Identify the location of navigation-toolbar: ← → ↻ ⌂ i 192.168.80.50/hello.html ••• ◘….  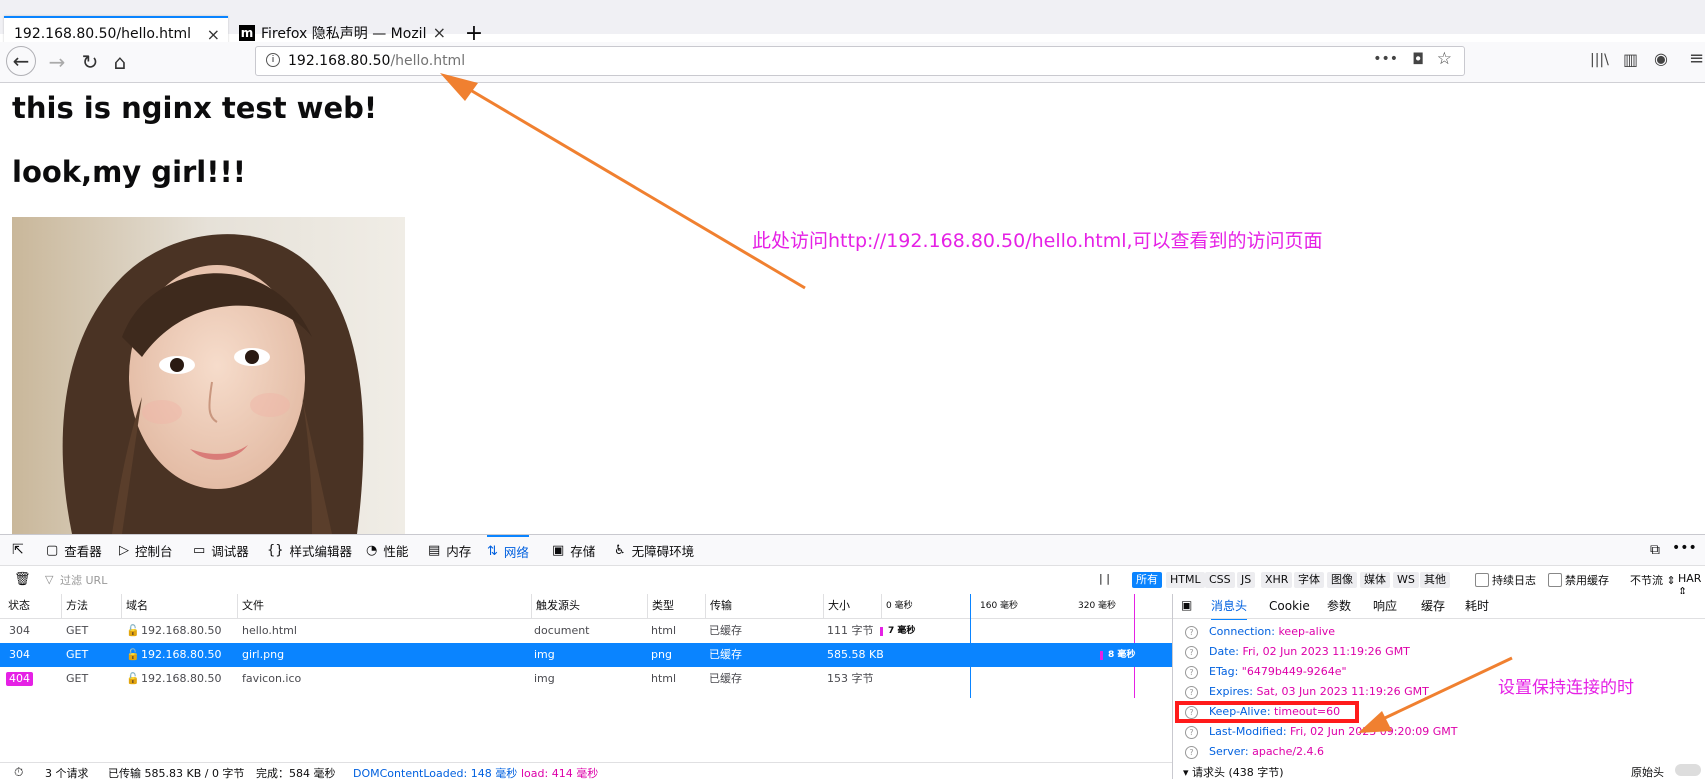
(852, 62).